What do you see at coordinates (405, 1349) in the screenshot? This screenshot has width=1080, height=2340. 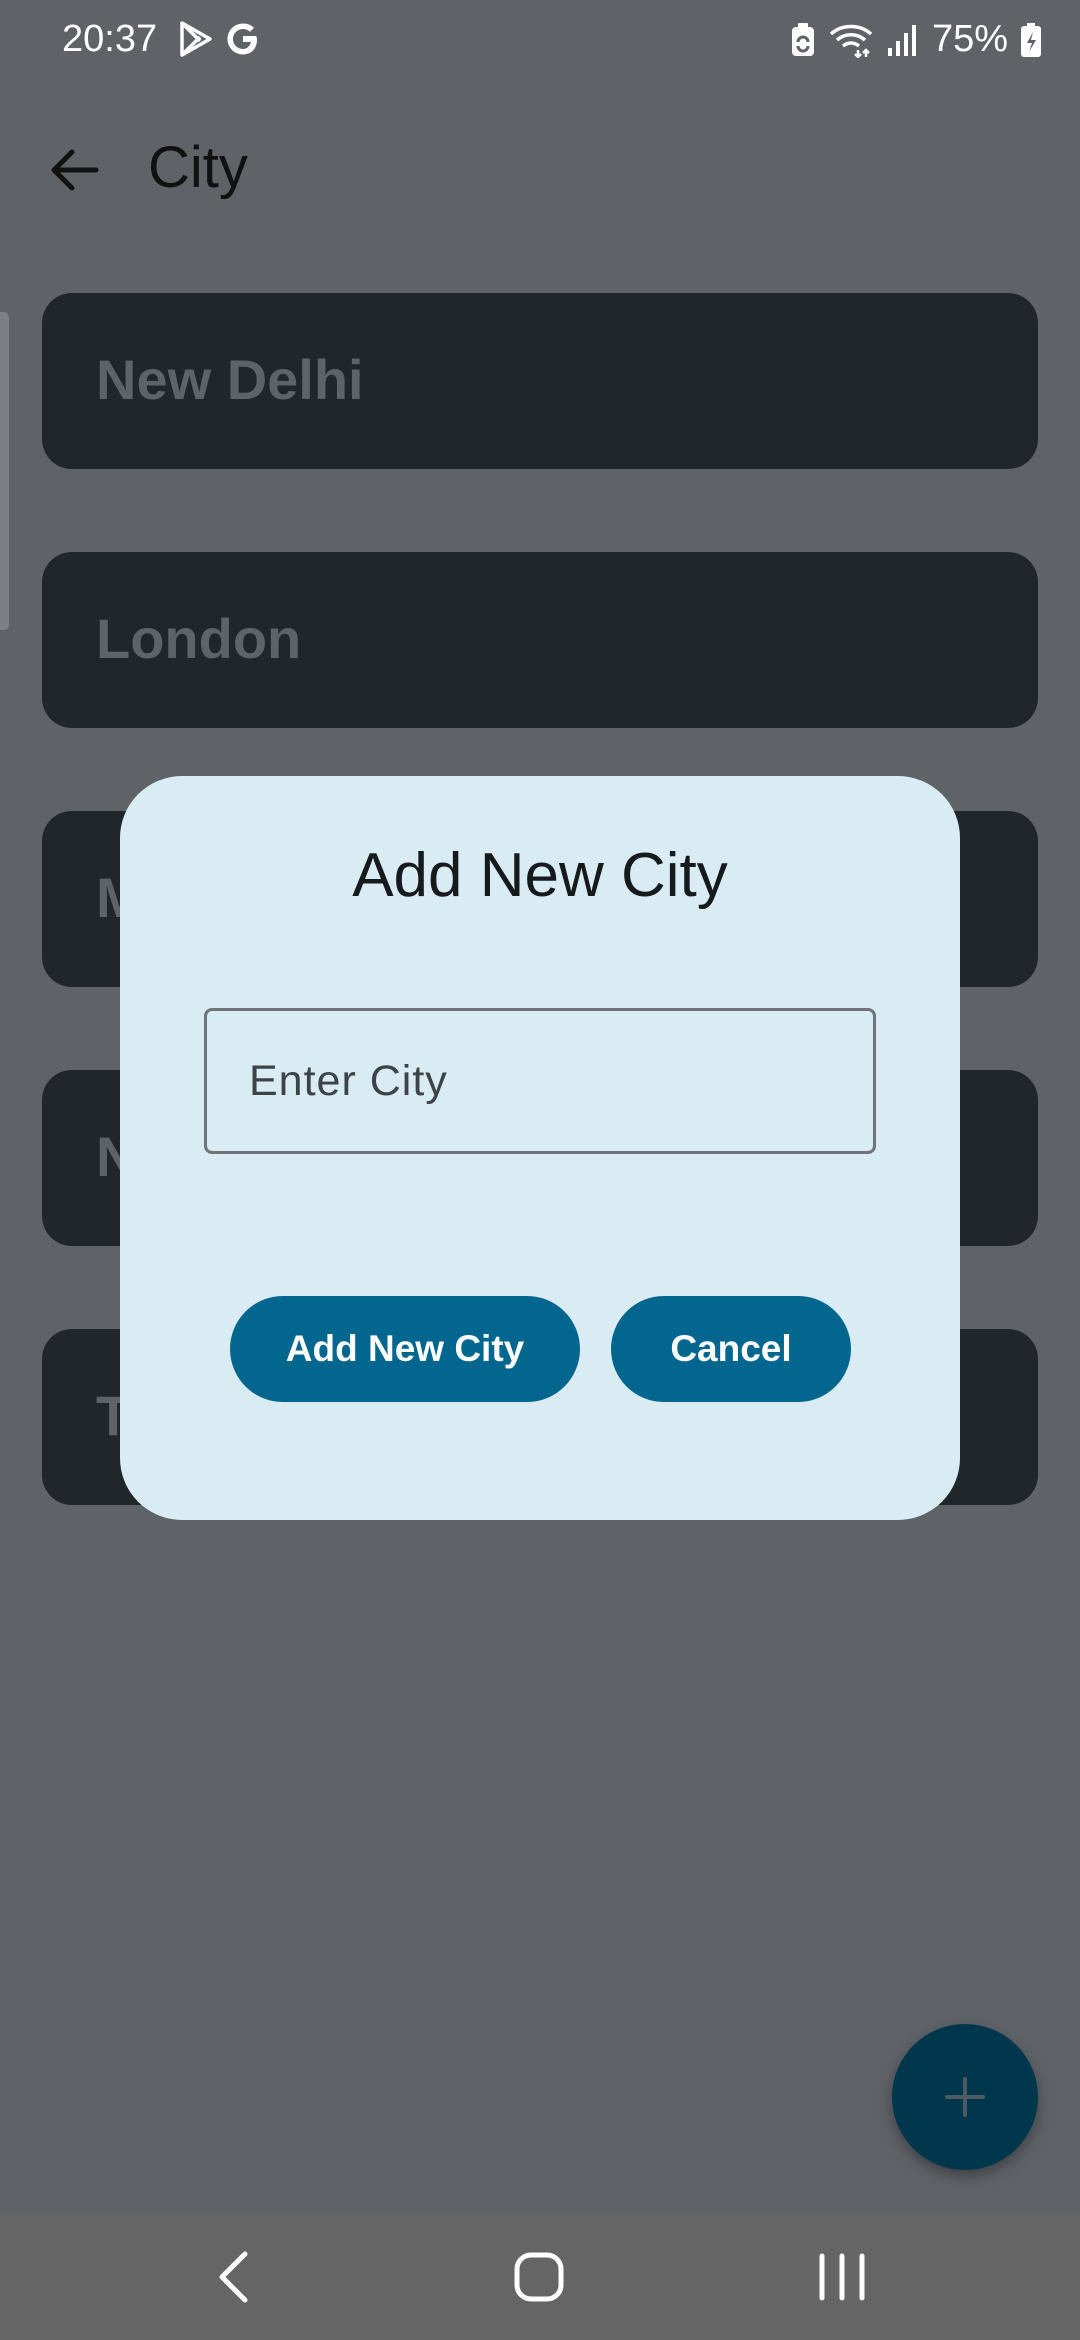 I see `add-new-city-button: Add New City` at bounding box center [405, 1349].